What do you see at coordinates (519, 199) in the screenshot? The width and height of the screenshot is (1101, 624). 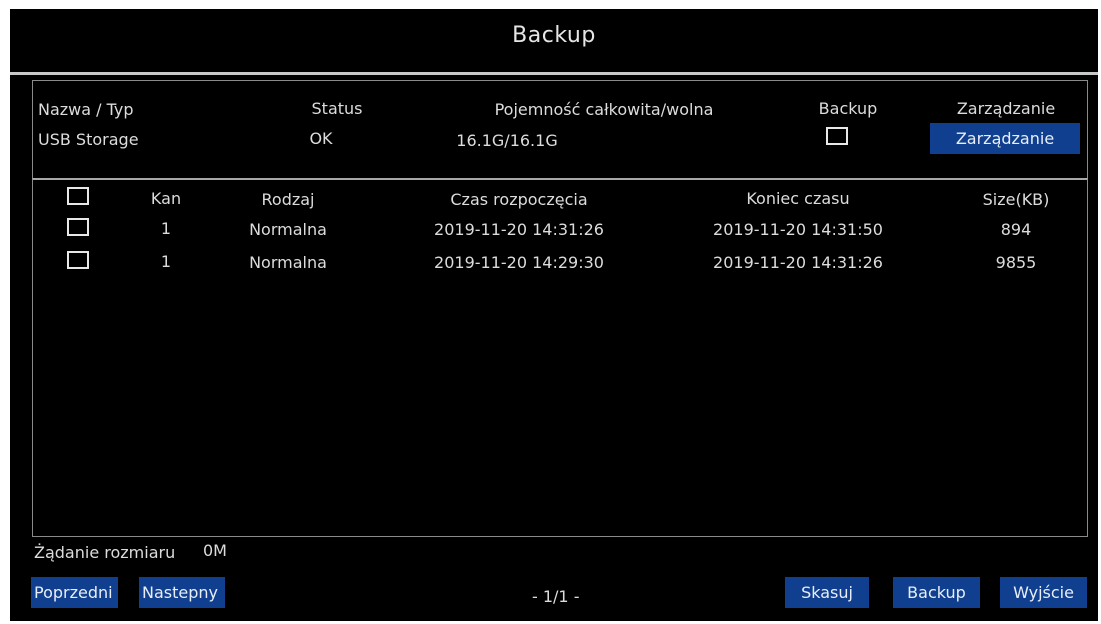 I see `header-start-time: Czas rozpoczęcia` at bounding box center [519, 199].